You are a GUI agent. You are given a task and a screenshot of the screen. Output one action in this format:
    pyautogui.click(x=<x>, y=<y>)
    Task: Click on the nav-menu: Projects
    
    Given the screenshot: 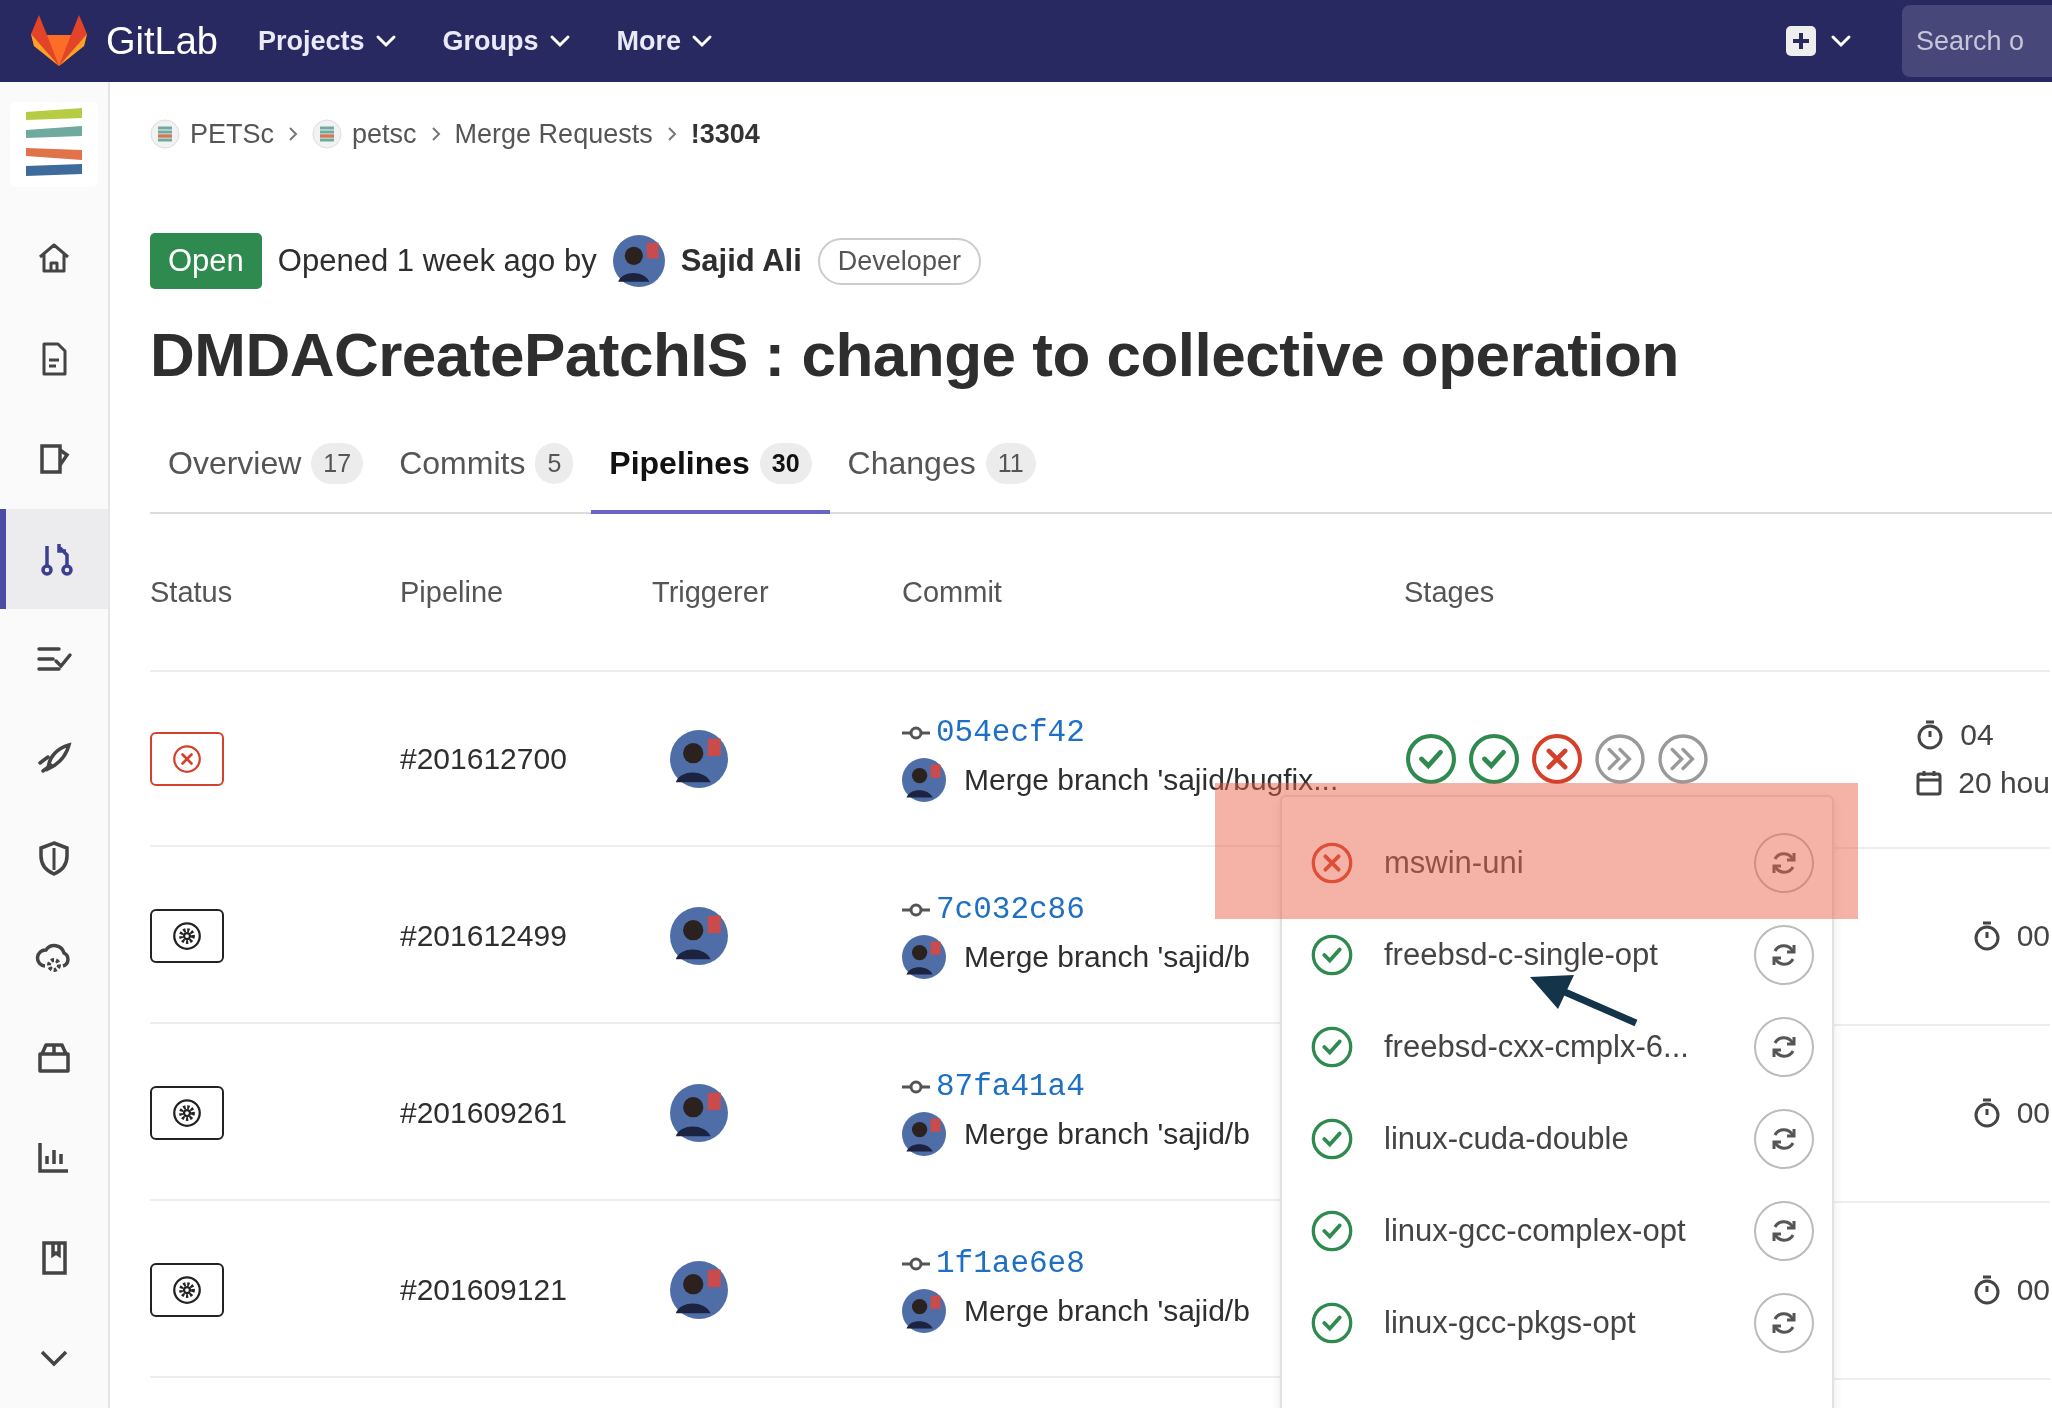 What is the action you would take?
    pyautogui.click(x=327, y=41)
    